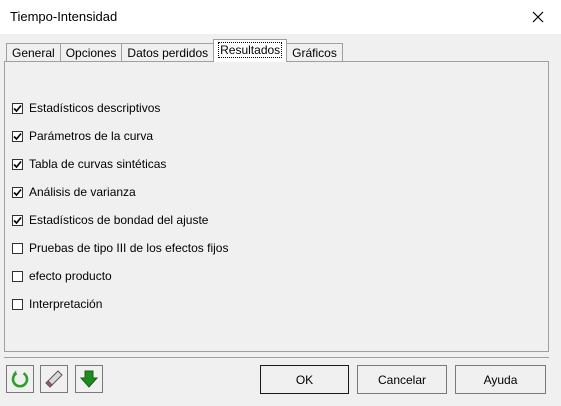 The width and height of the screenshot is (561, 406). Describe the element at coordinates (129, 248) in the screenshot. I see `option-label: Pruebas de tipo III de los efectos fijos` at that location.